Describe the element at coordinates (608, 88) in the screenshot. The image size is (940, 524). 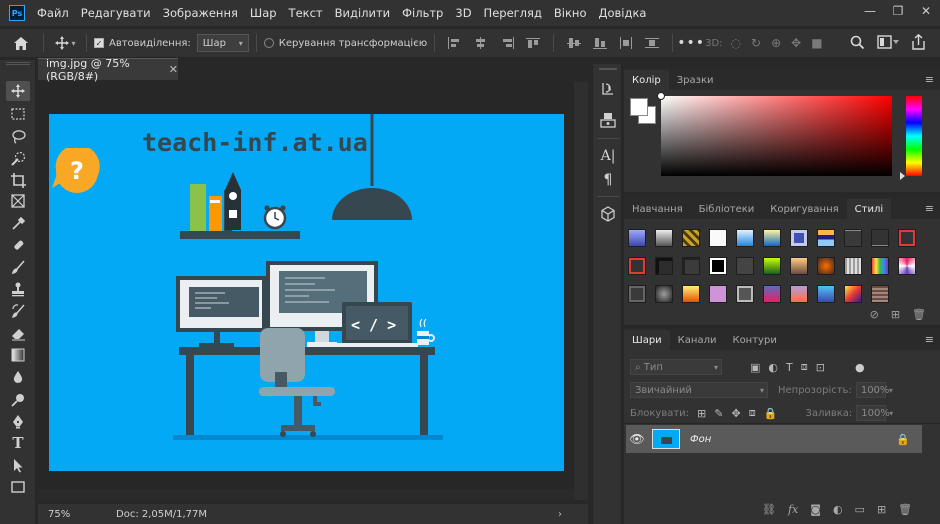
I see `history-panel-button` at that location.